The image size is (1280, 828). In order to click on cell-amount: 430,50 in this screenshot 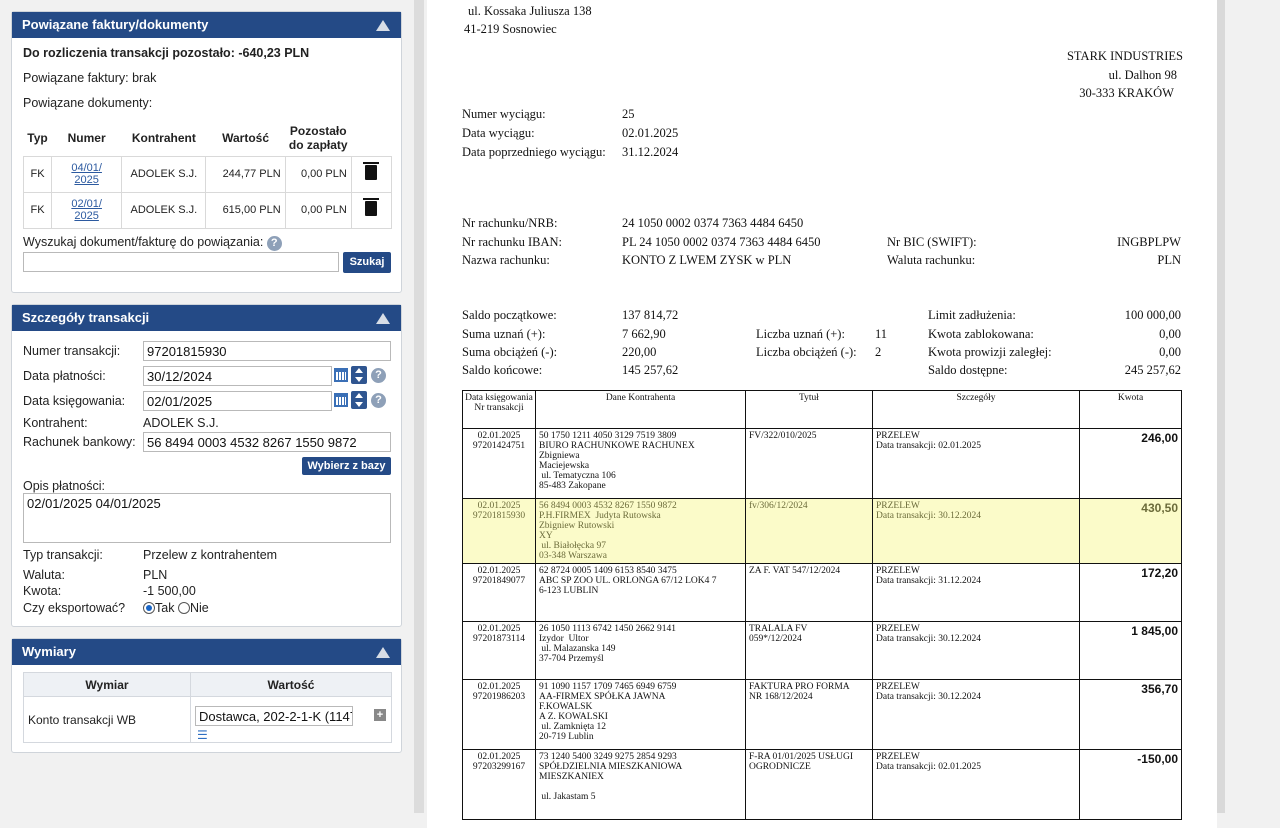, I will do `click(1130, 531)`.